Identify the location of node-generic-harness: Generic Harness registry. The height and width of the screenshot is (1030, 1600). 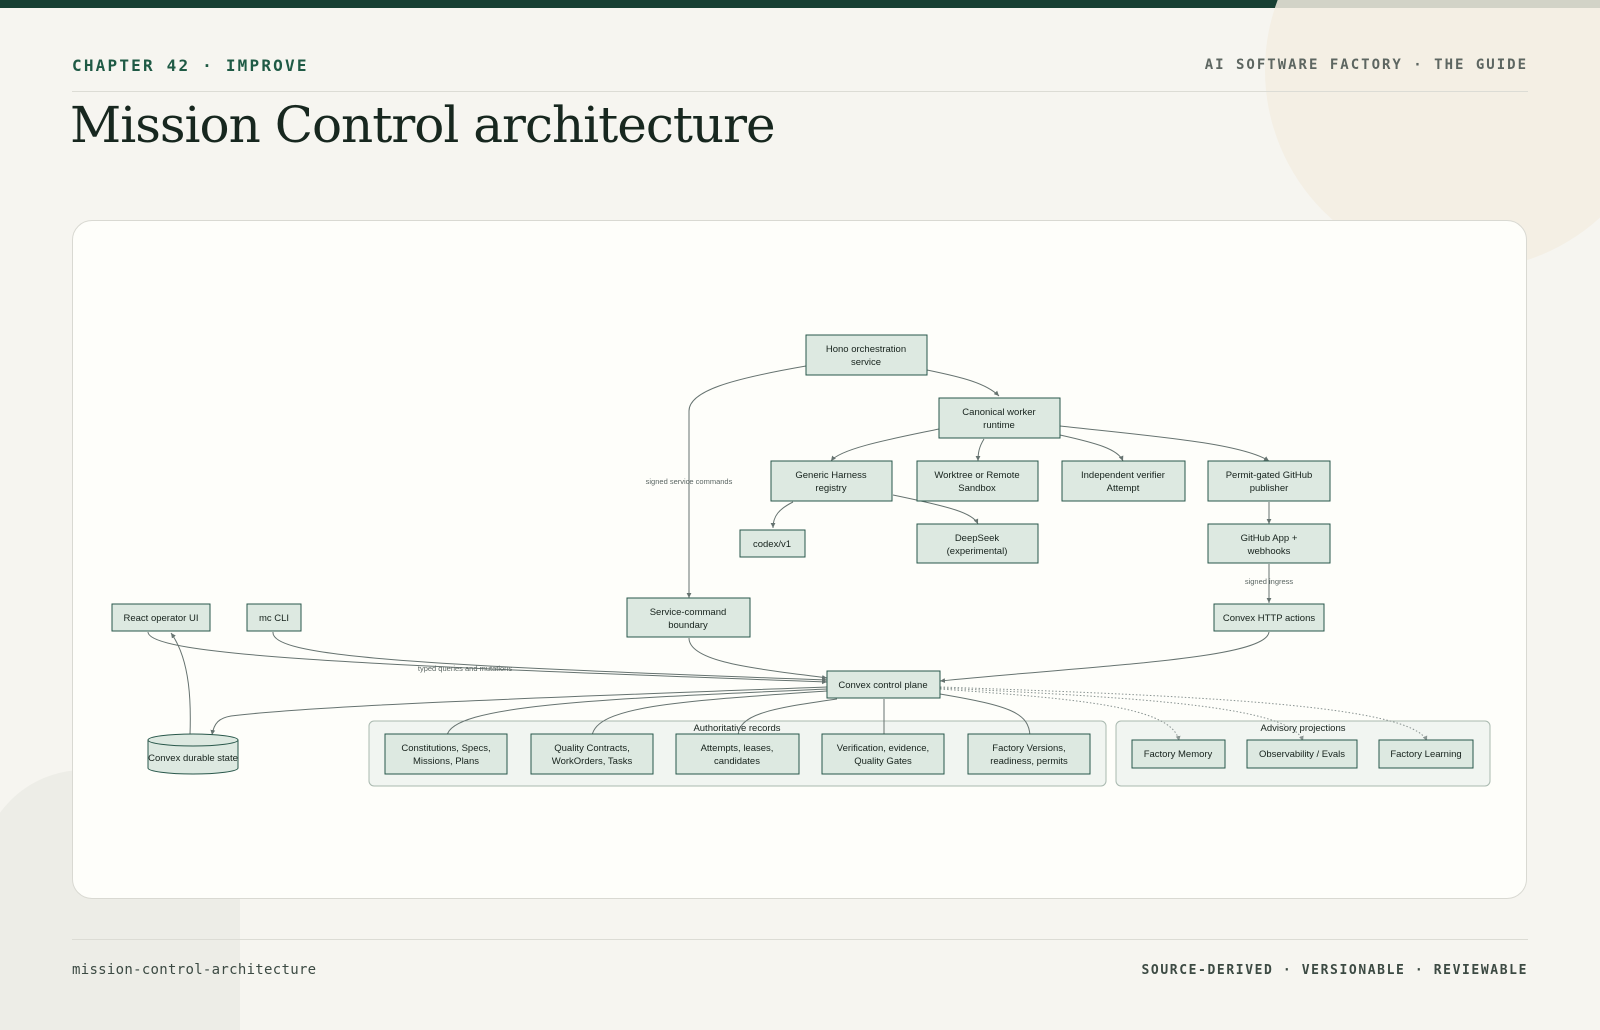
(831, 481).